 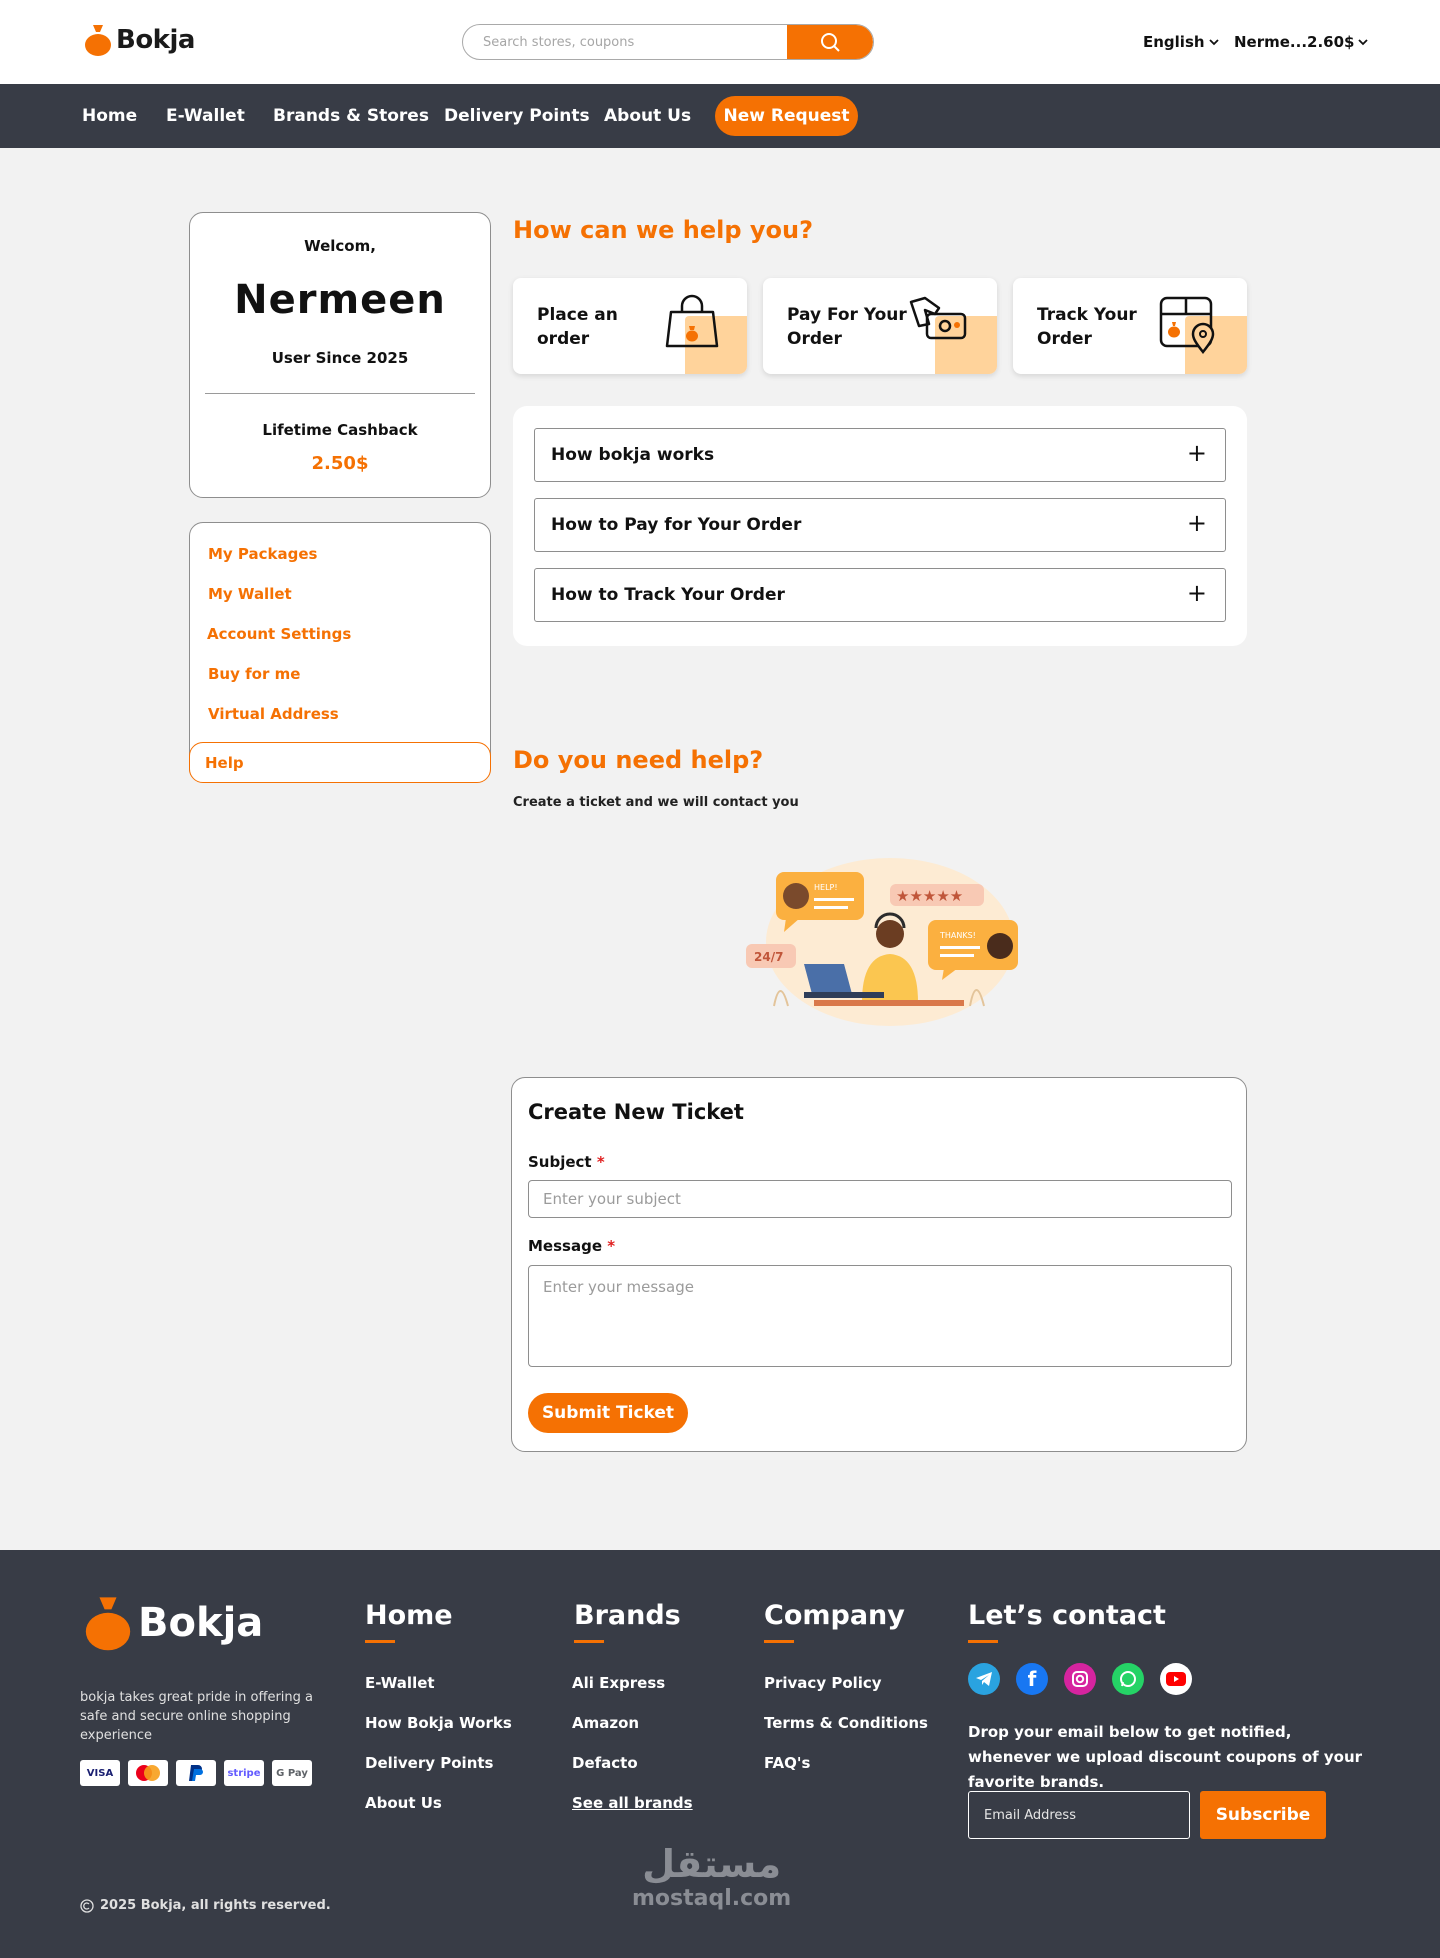 What do you see at coordinates (1263, 1815) in the screenshot?
I see `subscribe-button: Subscribe` at bounding box center [1263, 1815].